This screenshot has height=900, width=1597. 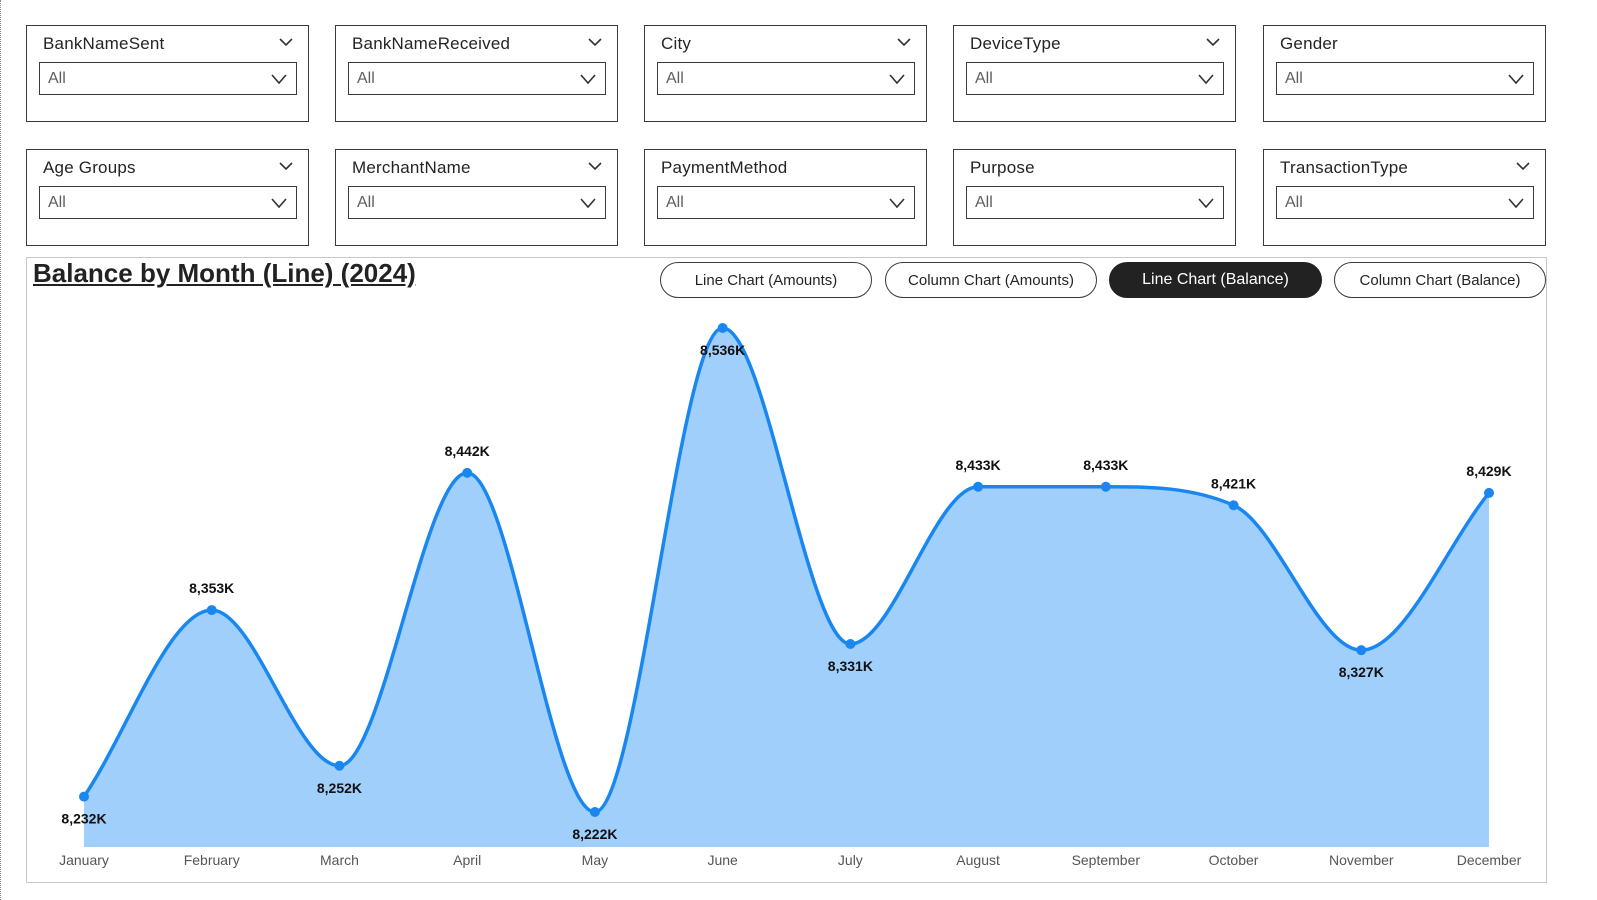 What do you see at coordinates (978, 465) in the screenshot?
I see `data-label-august: 8,433K` at bounding box center [978, 465].